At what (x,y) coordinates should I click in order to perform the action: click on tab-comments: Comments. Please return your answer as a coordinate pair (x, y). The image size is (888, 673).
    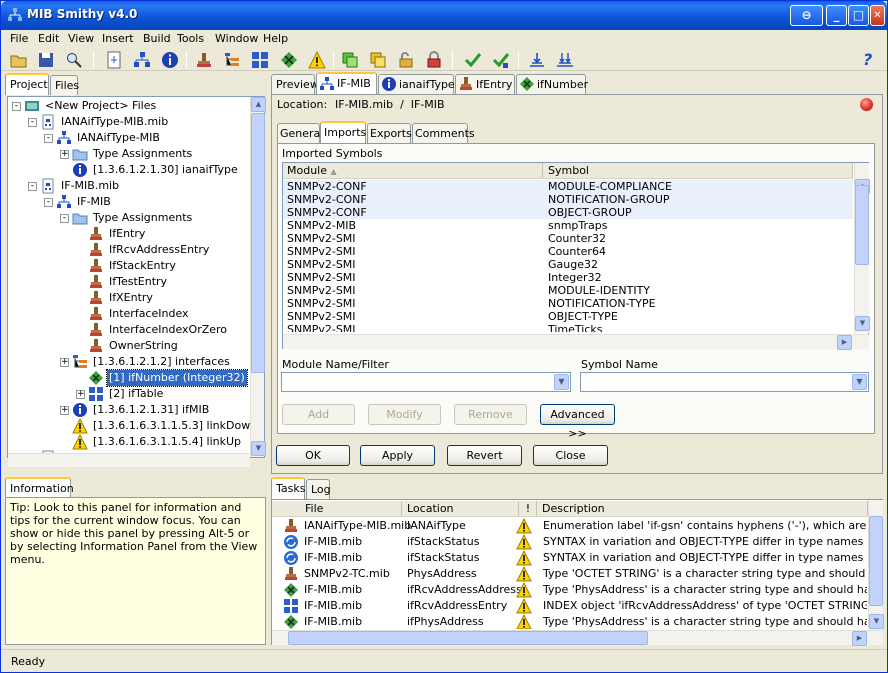
    Looking at the image, I should click on (443, 133).